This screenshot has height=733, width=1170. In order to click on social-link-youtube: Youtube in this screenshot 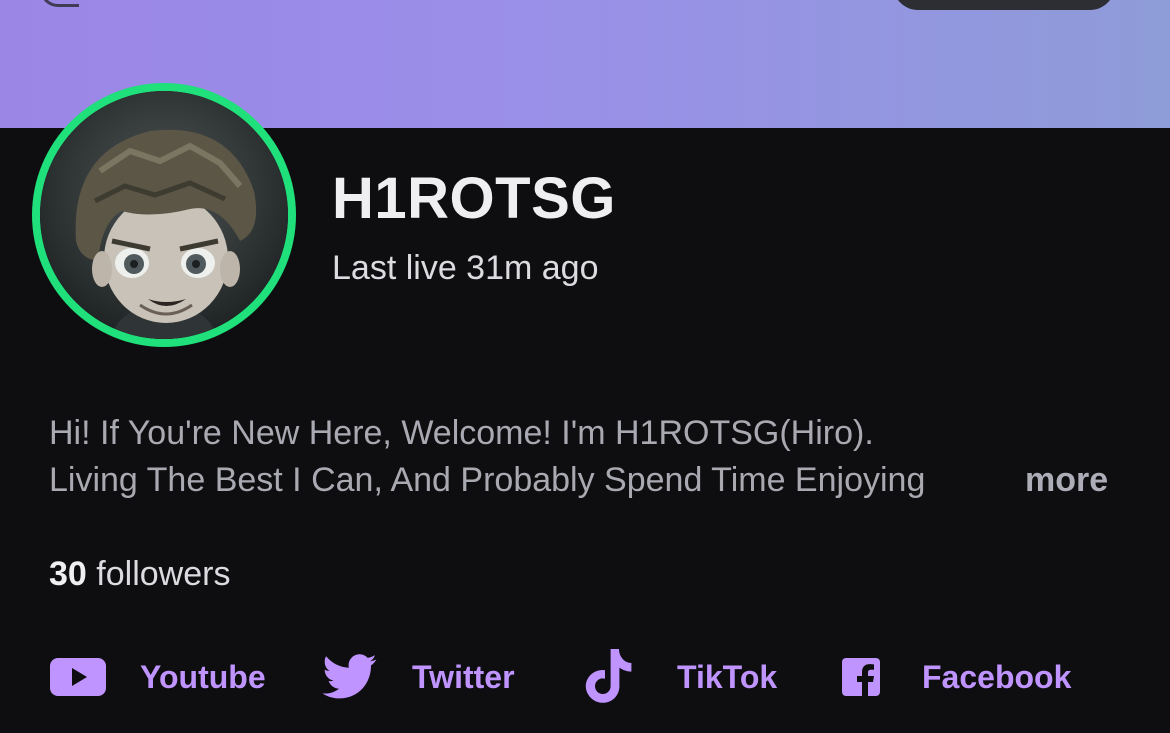, I will do `click(158, 677)`.